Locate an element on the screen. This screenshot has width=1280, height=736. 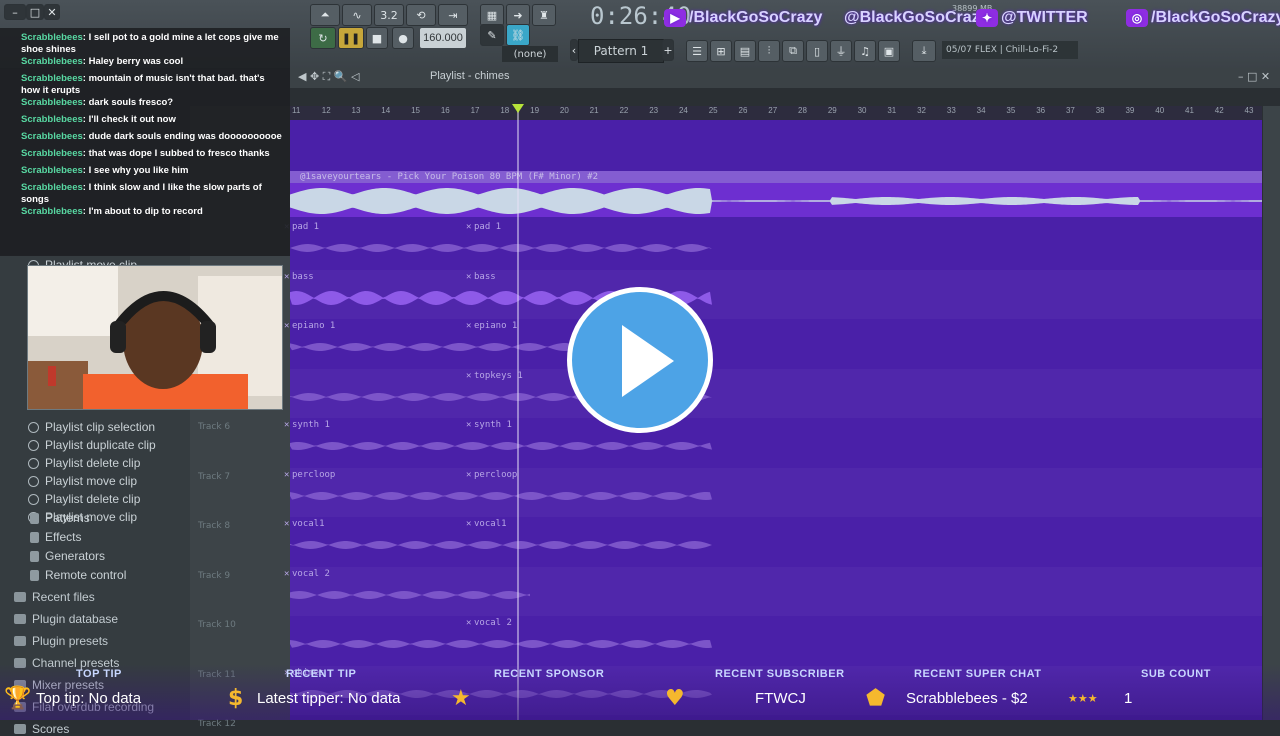
edit-value: 3.2 is located at coordinates (389, 15).